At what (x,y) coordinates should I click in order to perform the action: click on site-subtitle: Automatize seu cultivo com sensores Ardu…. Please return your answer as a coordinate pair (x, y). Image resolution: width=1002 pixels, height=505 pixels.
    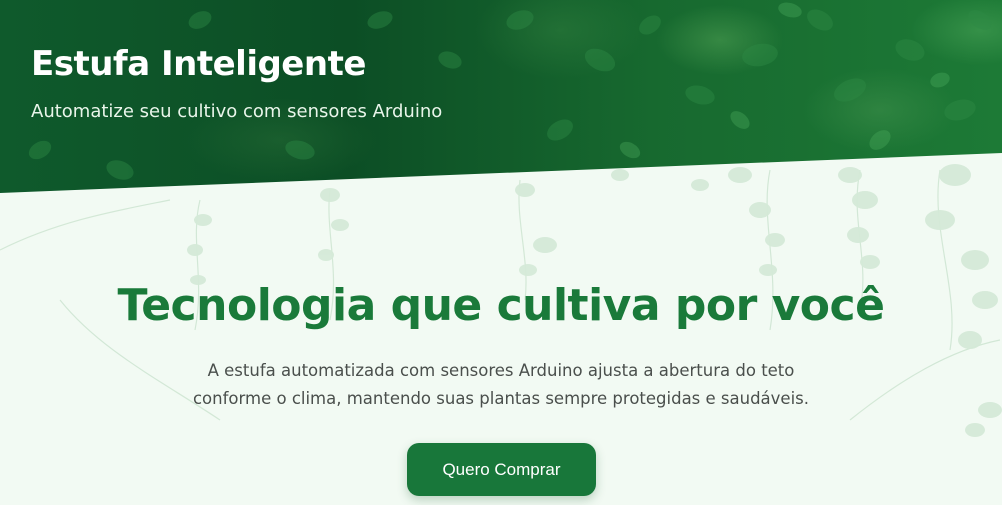
    Looking at the image, I should click on (237, 111).